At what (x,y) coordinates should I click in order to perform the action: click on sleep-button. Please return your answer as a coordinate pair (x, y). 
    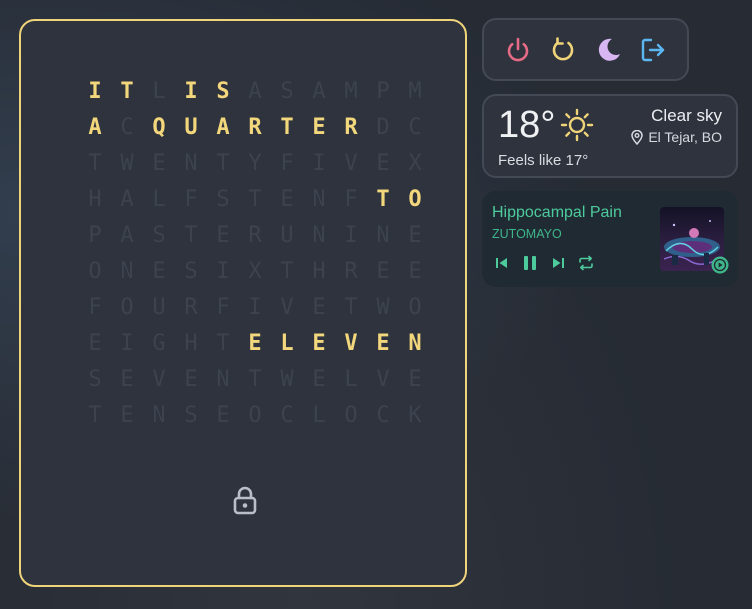
    Looking at the image, I should click on (608, 50).